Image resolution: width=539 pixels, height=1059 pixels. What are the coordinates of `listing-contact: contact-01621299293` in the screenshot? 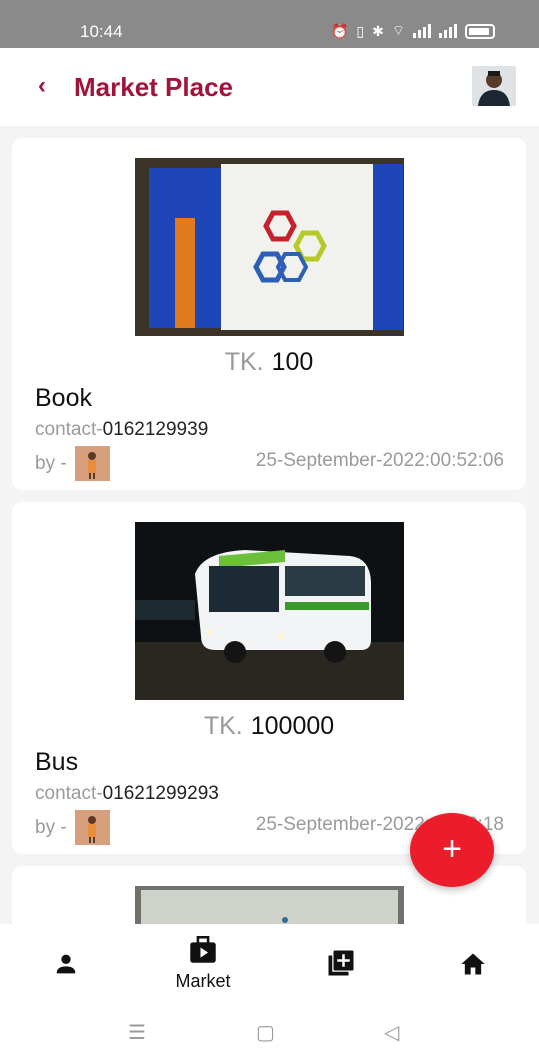 It's located at (127, 793).